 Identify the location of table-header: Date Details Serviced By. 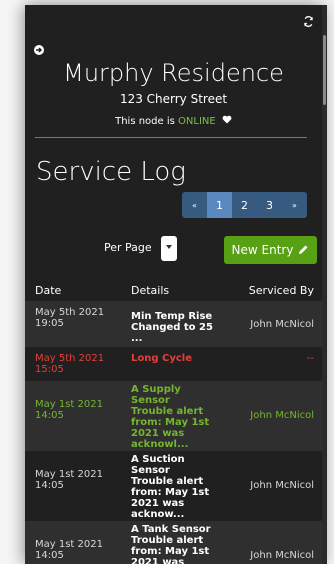
(173, 289).